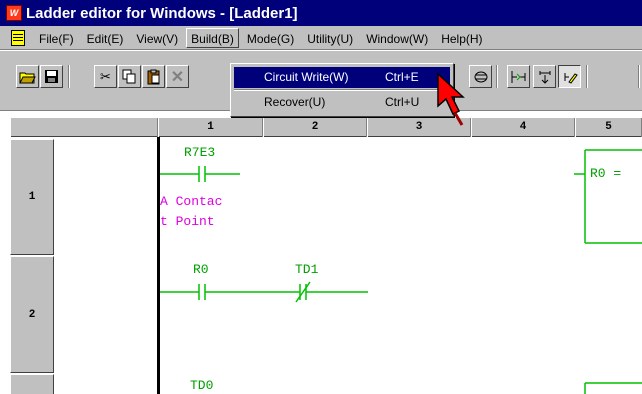  What do you see at coordinates (187, 221) in the screenshot?
I see `comment-text: t Point` at bounding box center [187, 221].